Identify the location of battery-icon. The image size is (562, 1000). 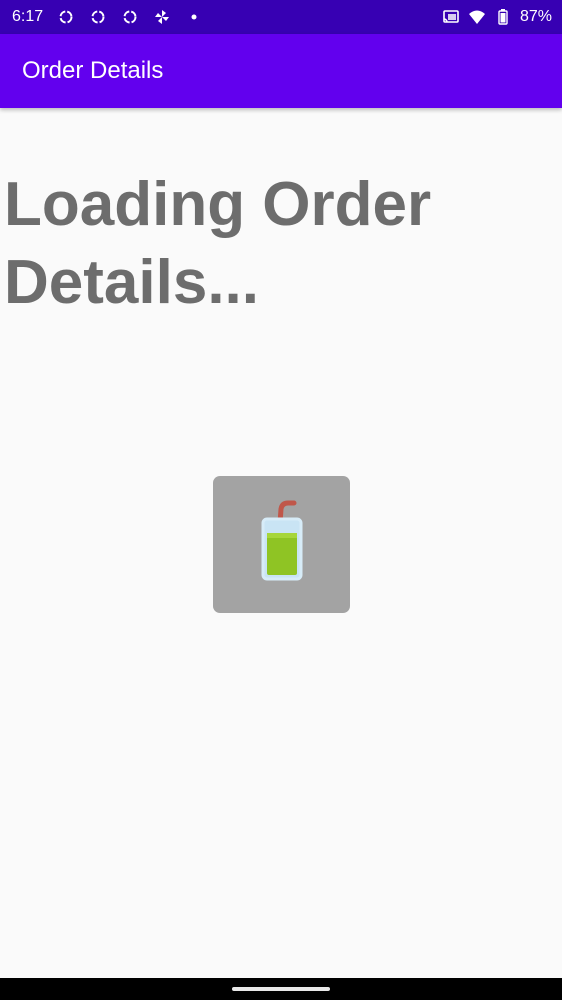
(503, 17).